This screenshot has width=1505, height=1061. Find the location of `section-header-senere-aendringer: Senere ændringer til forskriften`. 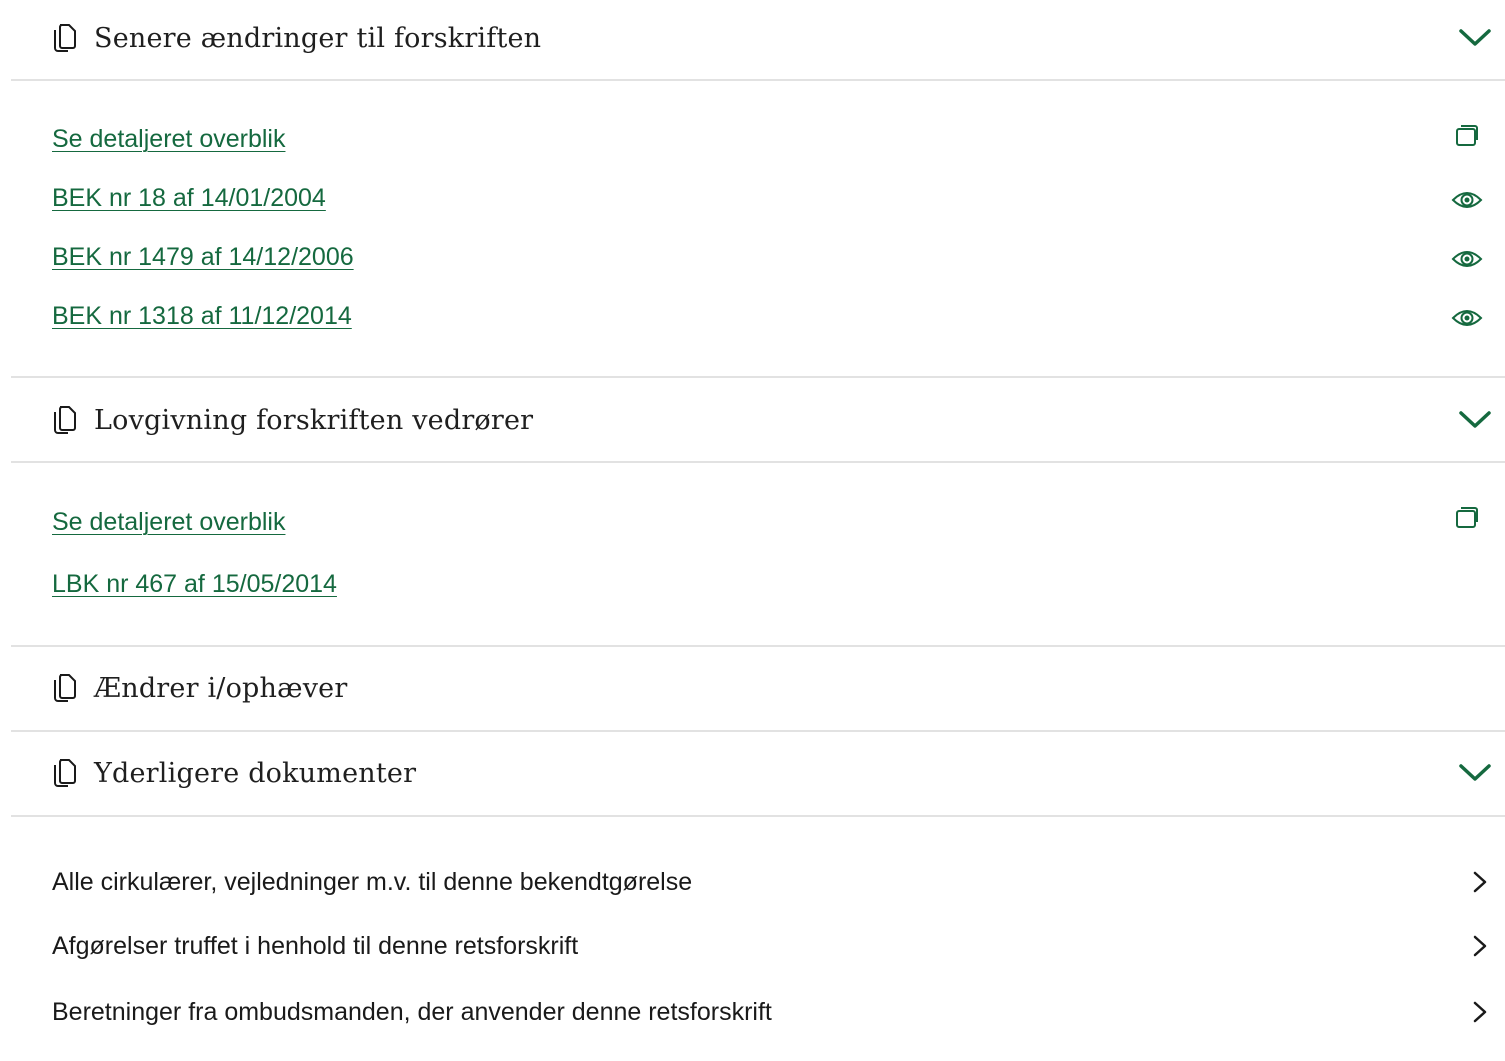

section-header-senere-aendringer: Senere ændringer til forskriften is located at coordinates (758, 38).